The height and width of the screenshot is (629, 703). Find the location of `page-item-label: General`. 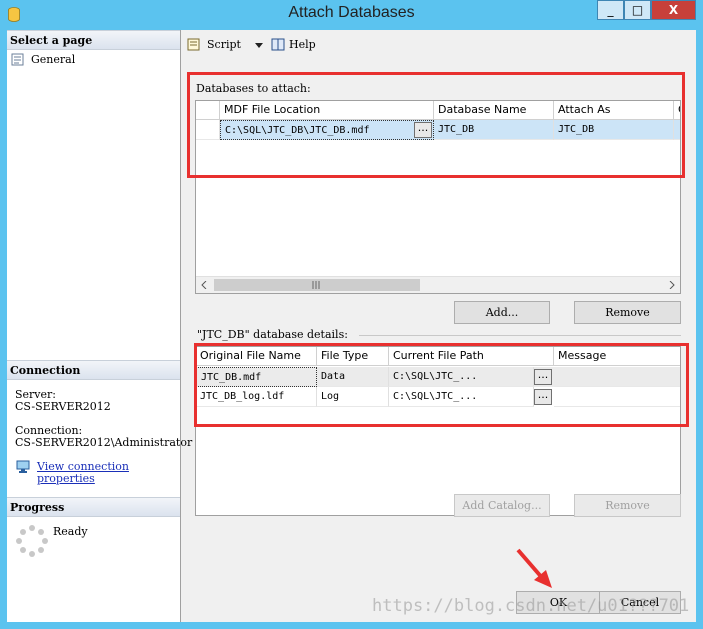

page-item-label: General is located at coordinates (53, 59).